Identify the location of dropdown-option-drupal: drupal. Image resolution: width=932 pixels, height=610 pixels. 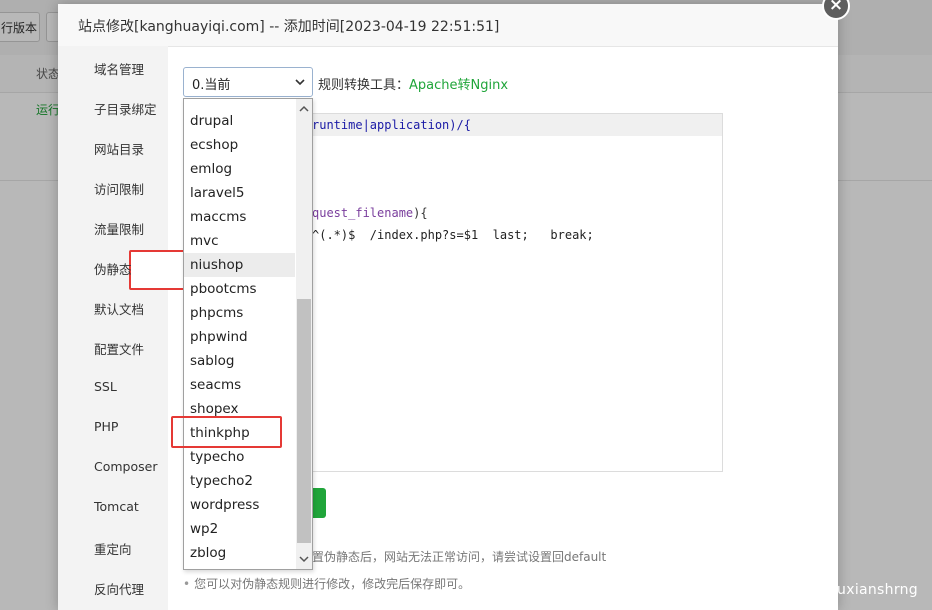
(239, 121).